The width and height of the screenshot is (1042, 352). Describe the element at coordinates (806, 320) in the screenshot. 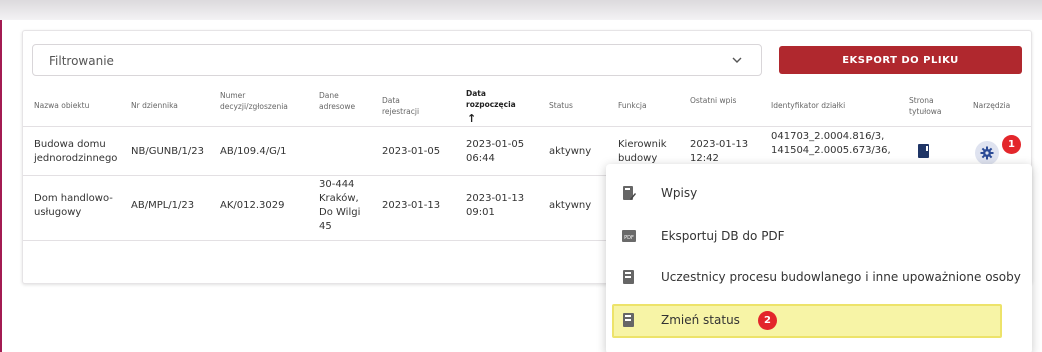

I see `menu-item-change-status: Zmień status` at that location.